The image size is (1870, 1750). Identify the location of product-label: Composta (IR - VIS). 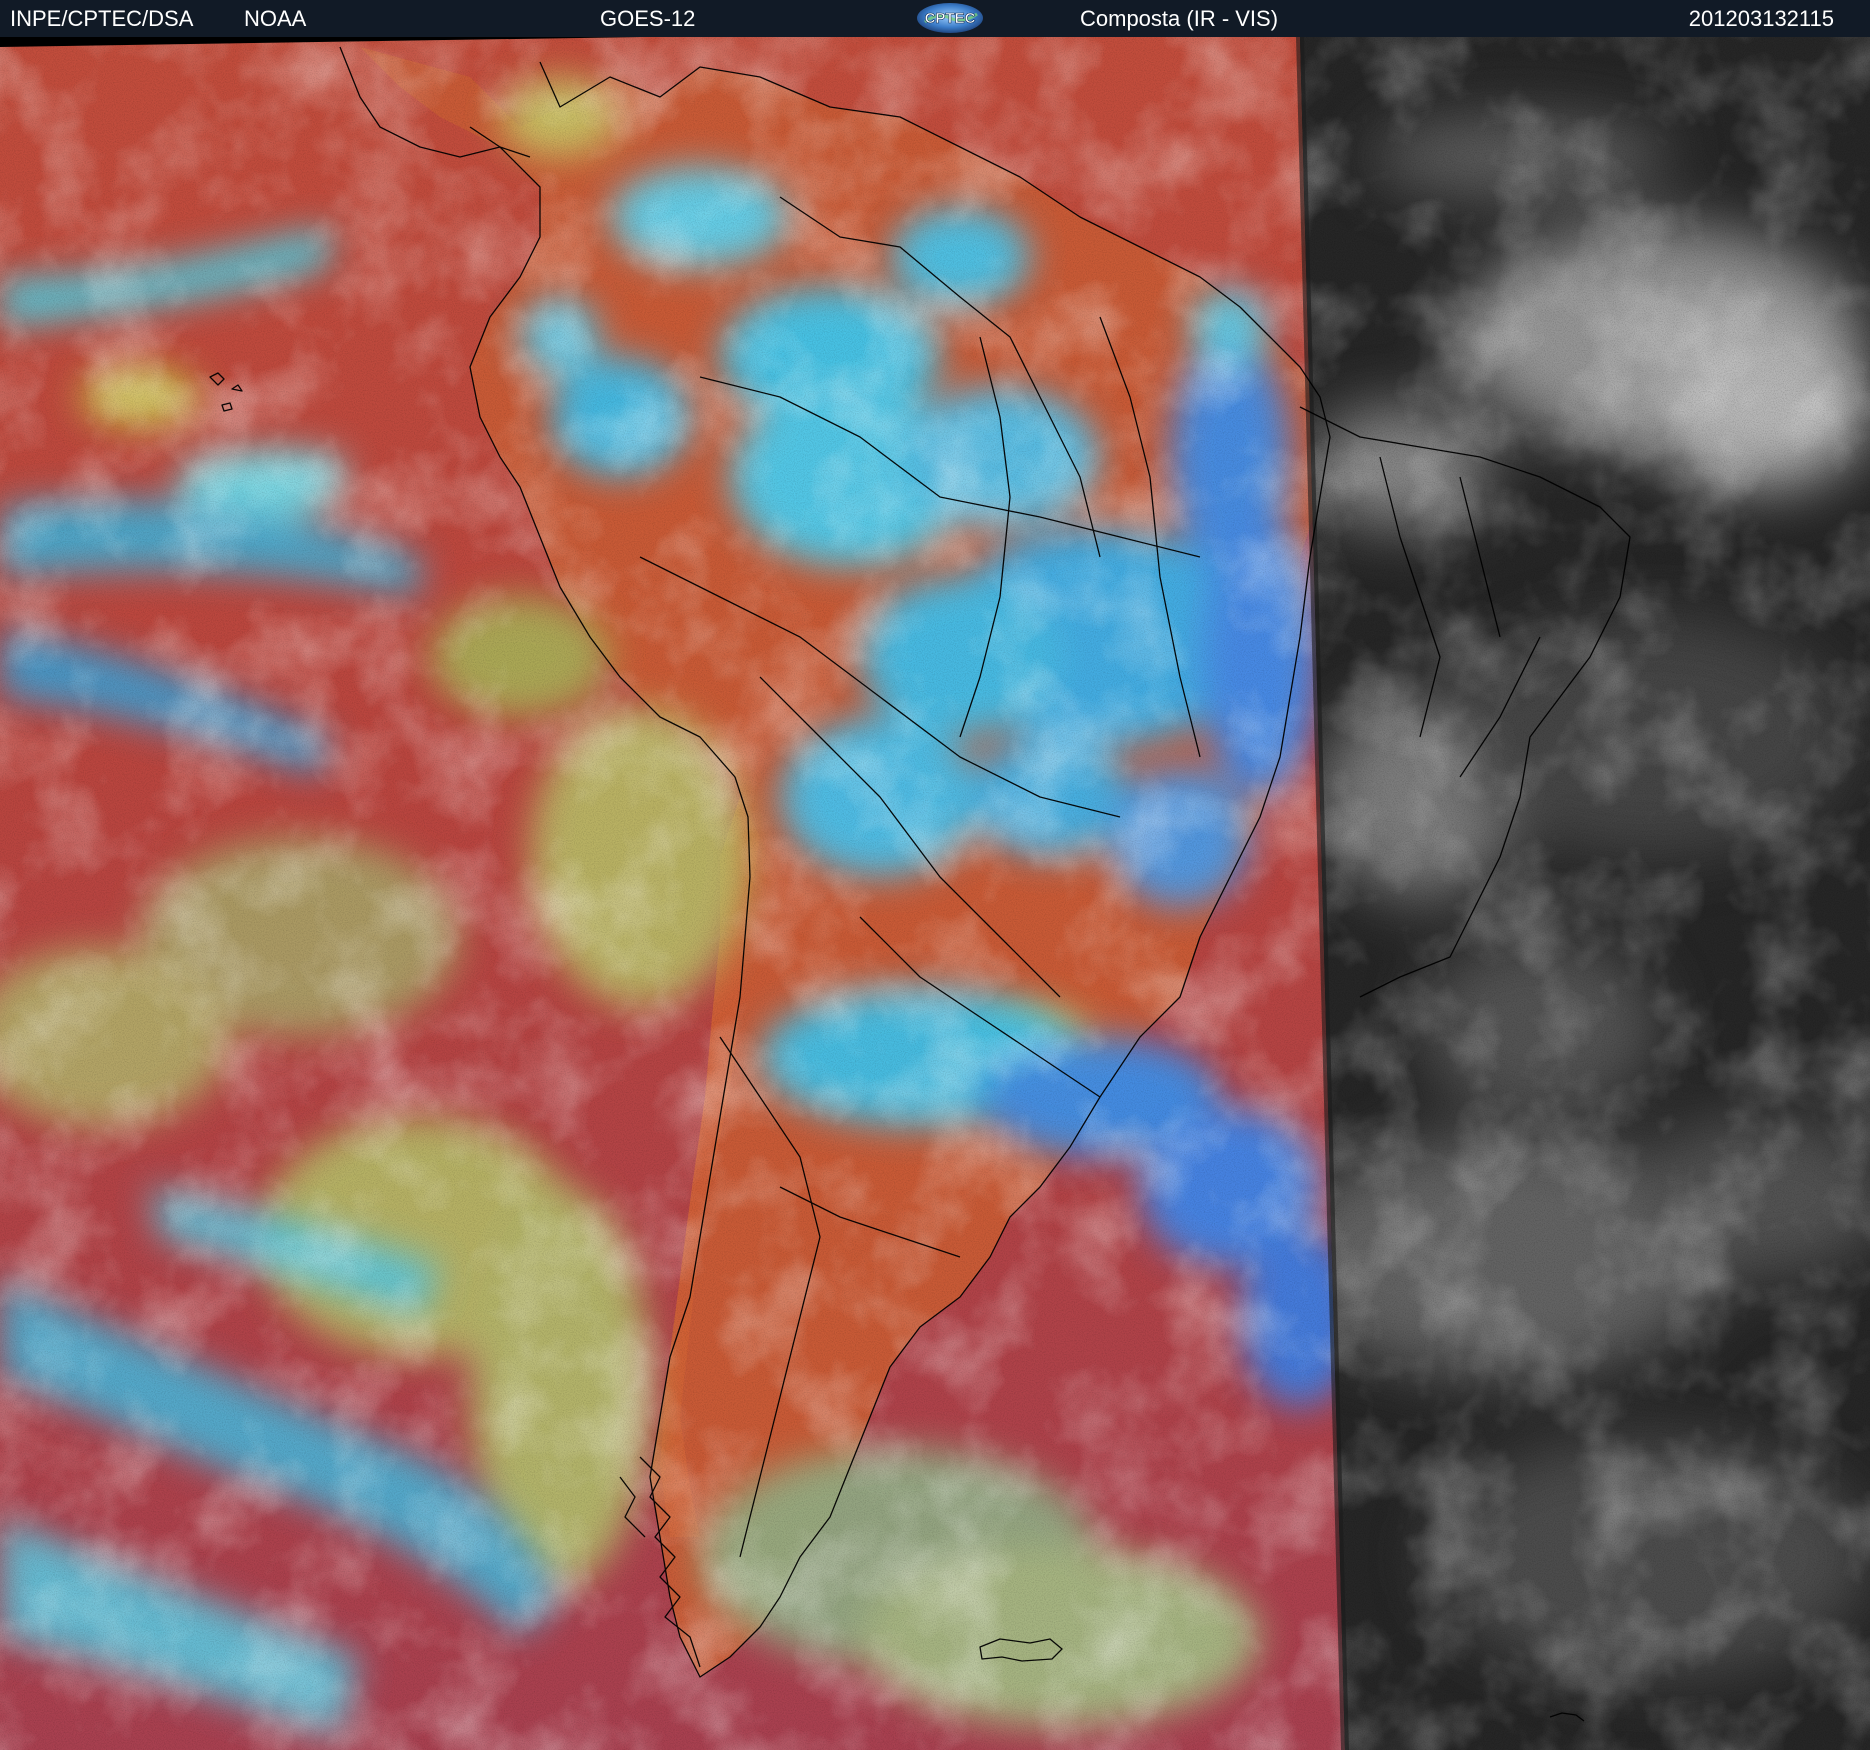
(1179, 18).